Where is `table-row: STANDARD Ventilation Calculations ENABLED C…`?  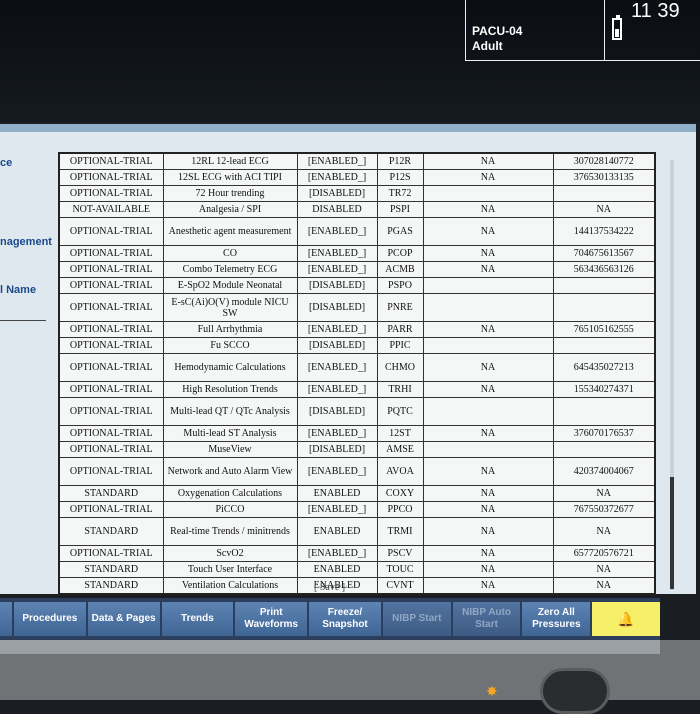 table-row: STANDARD Ventilation Calculations ENABLED C… is located at coordinates (357, 586).